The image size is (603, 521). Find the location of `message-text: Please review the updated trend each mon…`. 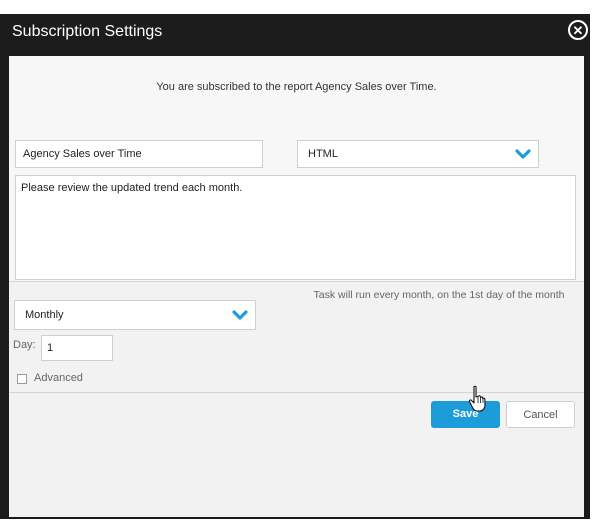

message-text: Please review the updated trend each mon… is located at coordinates (132, 188).